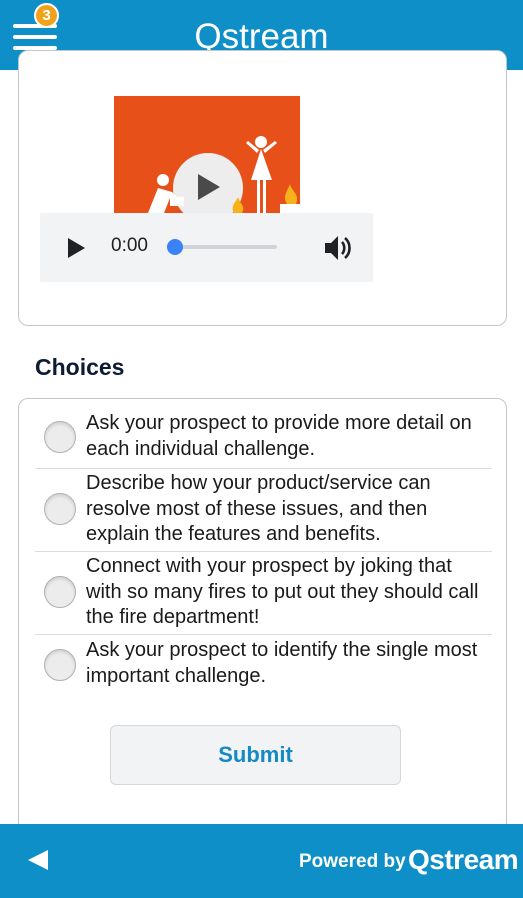  What do you see at coordinates (80, 367) in the screenshot?
I see `choices-heading: Choices` at bounding box center [80, 367].